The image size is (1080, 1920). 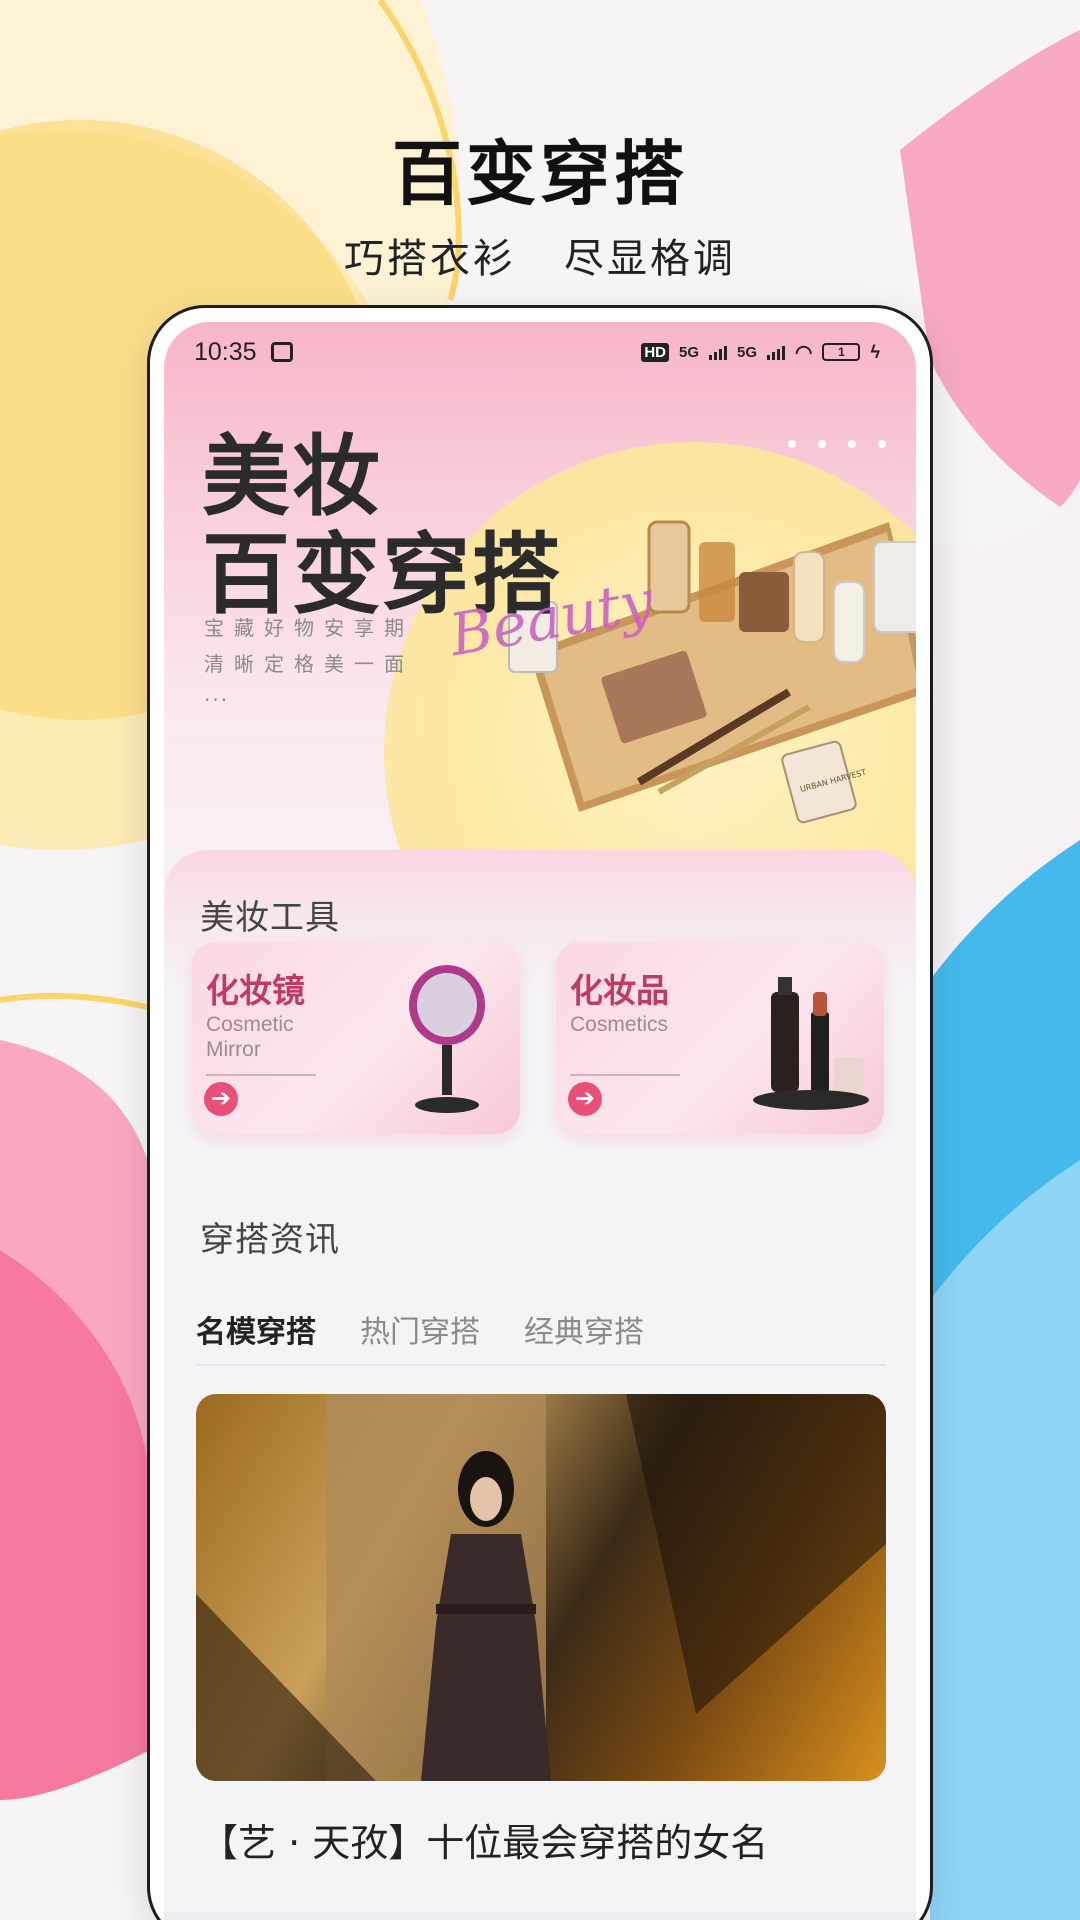 What do you see at coordinates (250, 1037) in the screenshot?
I see `tool-en-name: Cosmetic Mirror` at bounding box center [250, 1037].